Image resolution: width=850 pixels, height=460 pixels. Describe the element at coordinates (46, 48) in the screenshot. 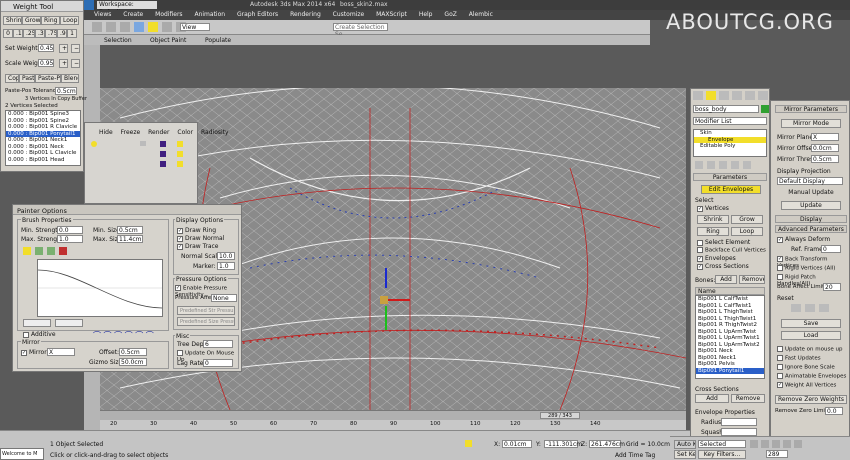

I see `set-weight-field: 0.45` at that location.